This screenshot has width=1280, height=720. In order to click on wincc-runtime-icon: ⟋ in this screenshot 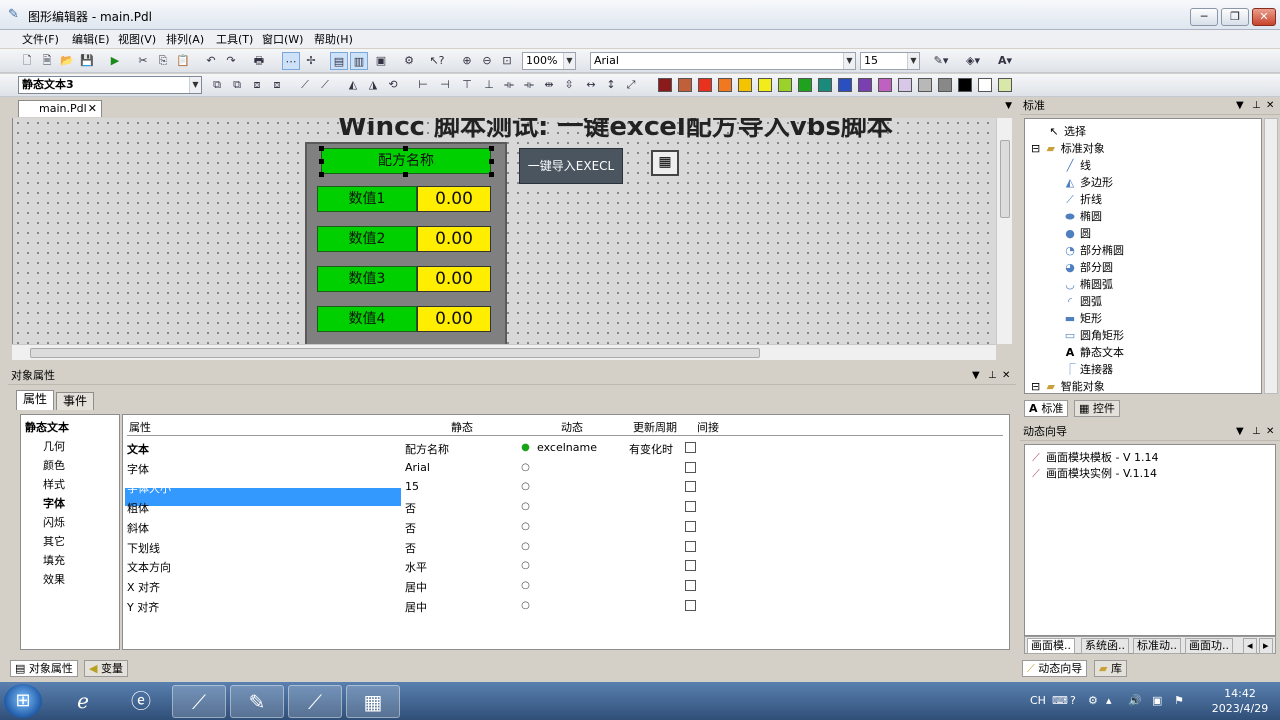, I will do `click(315, 701)`.